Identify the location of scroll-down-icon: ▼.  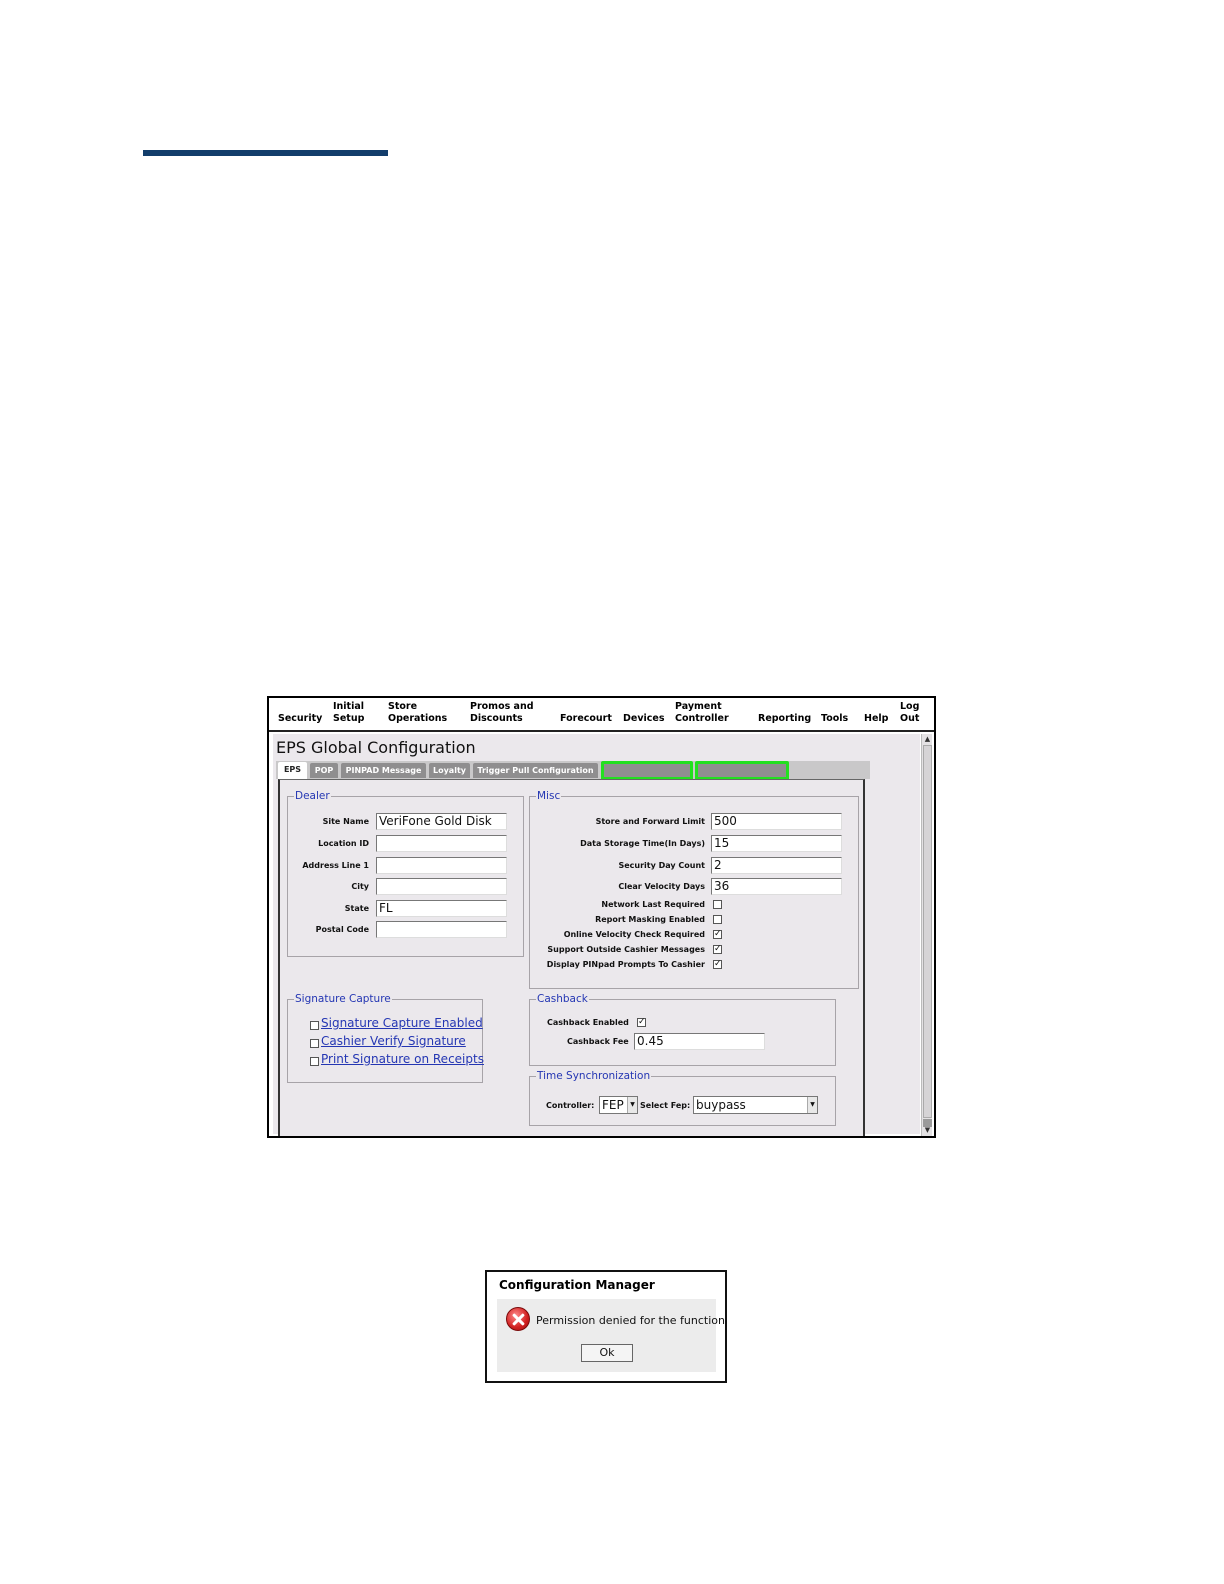
(927, 1130).